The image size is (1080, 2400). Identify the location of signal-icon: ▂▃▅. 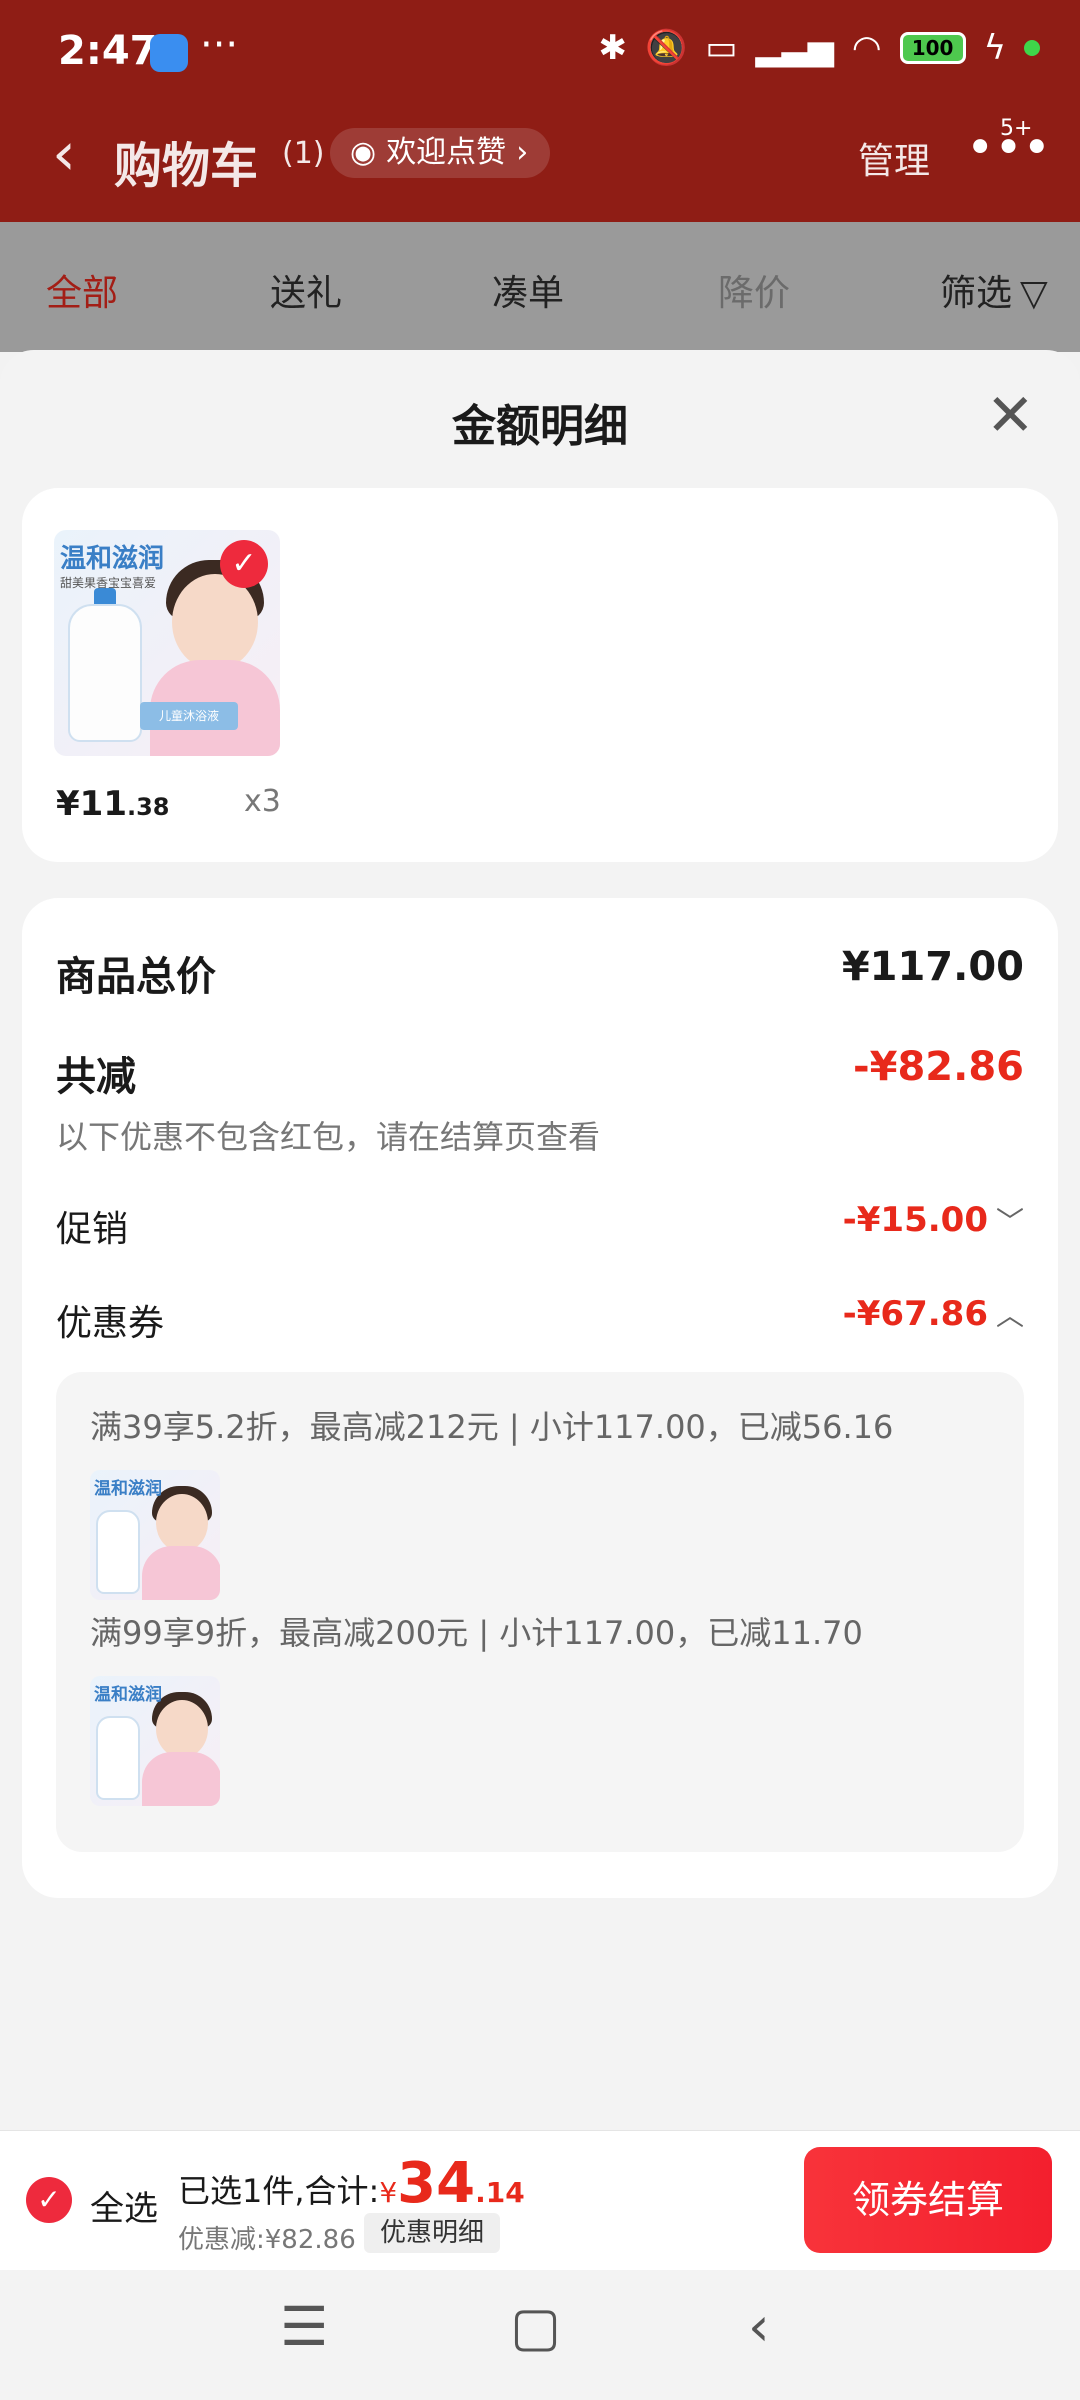
(794, 48).